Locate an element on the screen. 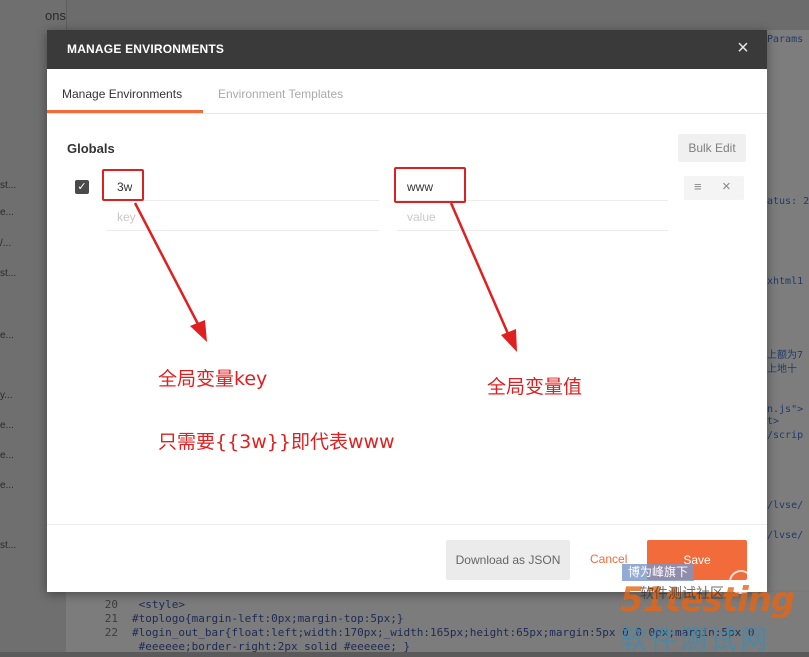 The width and height of the screenshot is (809, 657). annotation-key-label: 全局变量key is located at coordinates (213, 379).